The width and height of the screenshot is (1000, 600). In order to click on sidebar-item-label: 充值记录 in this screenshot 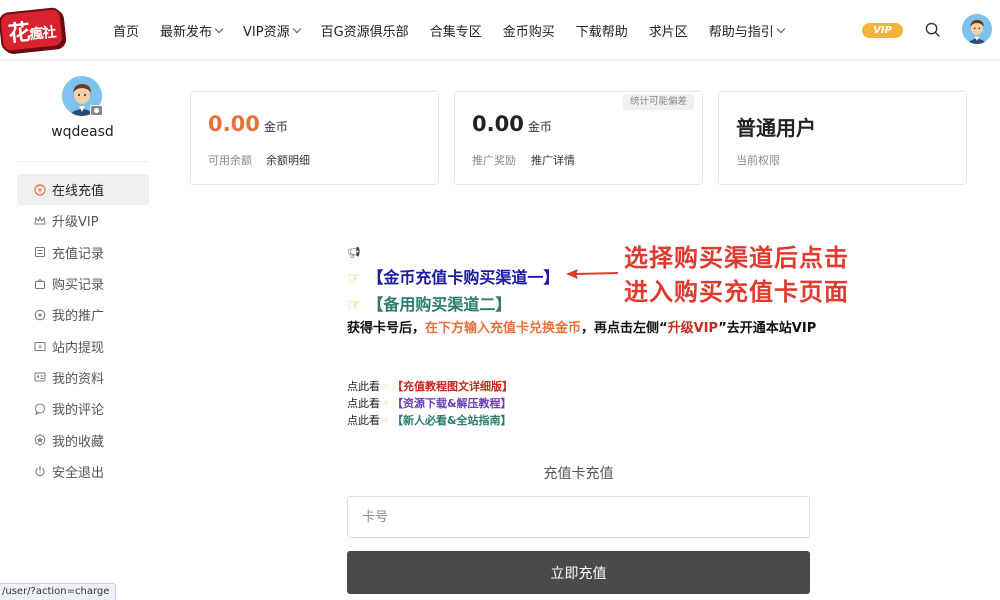, I will do `click(78, 254)`.